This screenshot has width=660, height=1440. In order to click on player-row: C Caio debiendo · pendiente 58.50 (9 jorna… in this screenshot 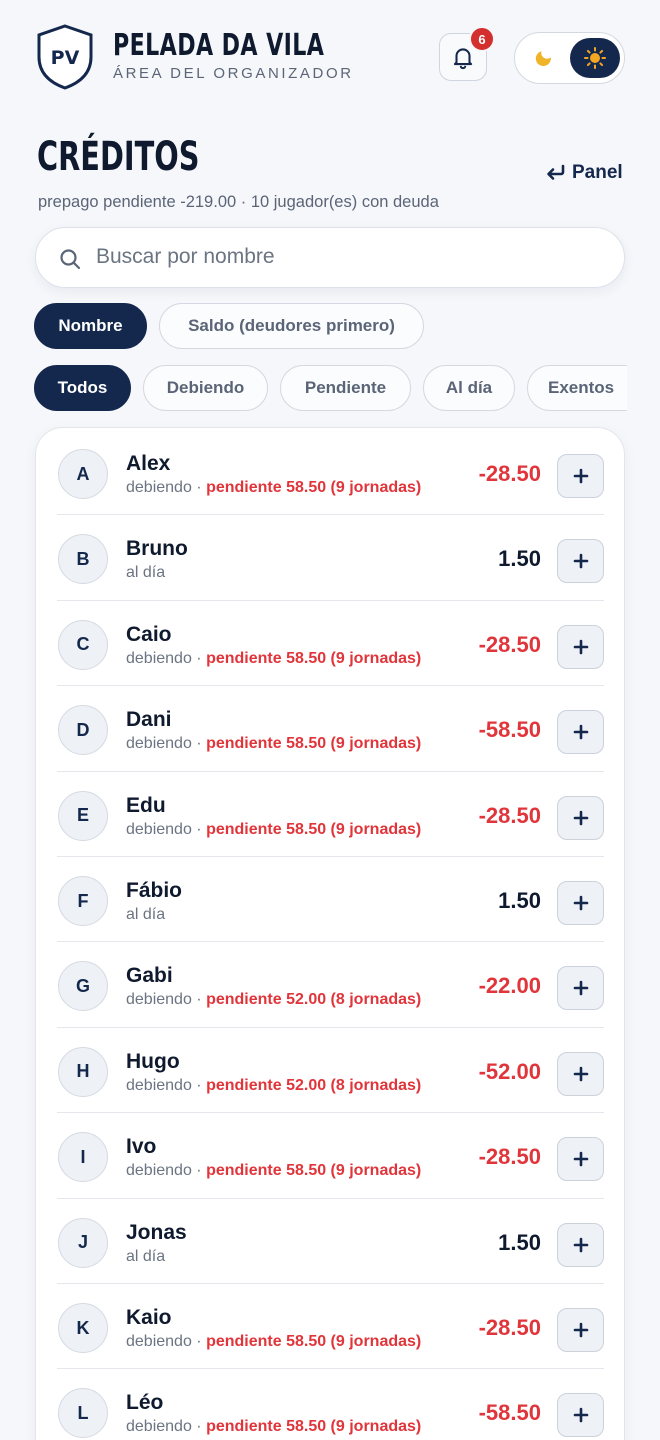, I will do `click(330, 644)`.